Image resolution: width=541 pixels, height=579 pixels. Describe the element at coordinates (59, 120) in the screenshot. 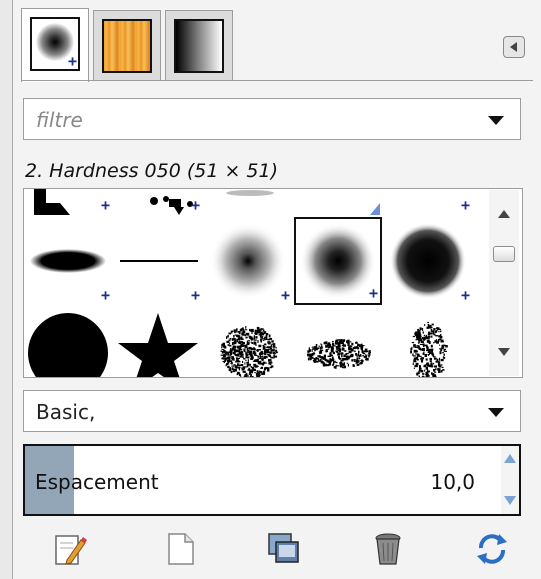

I see `filter-placeholder: filtre` at that location.